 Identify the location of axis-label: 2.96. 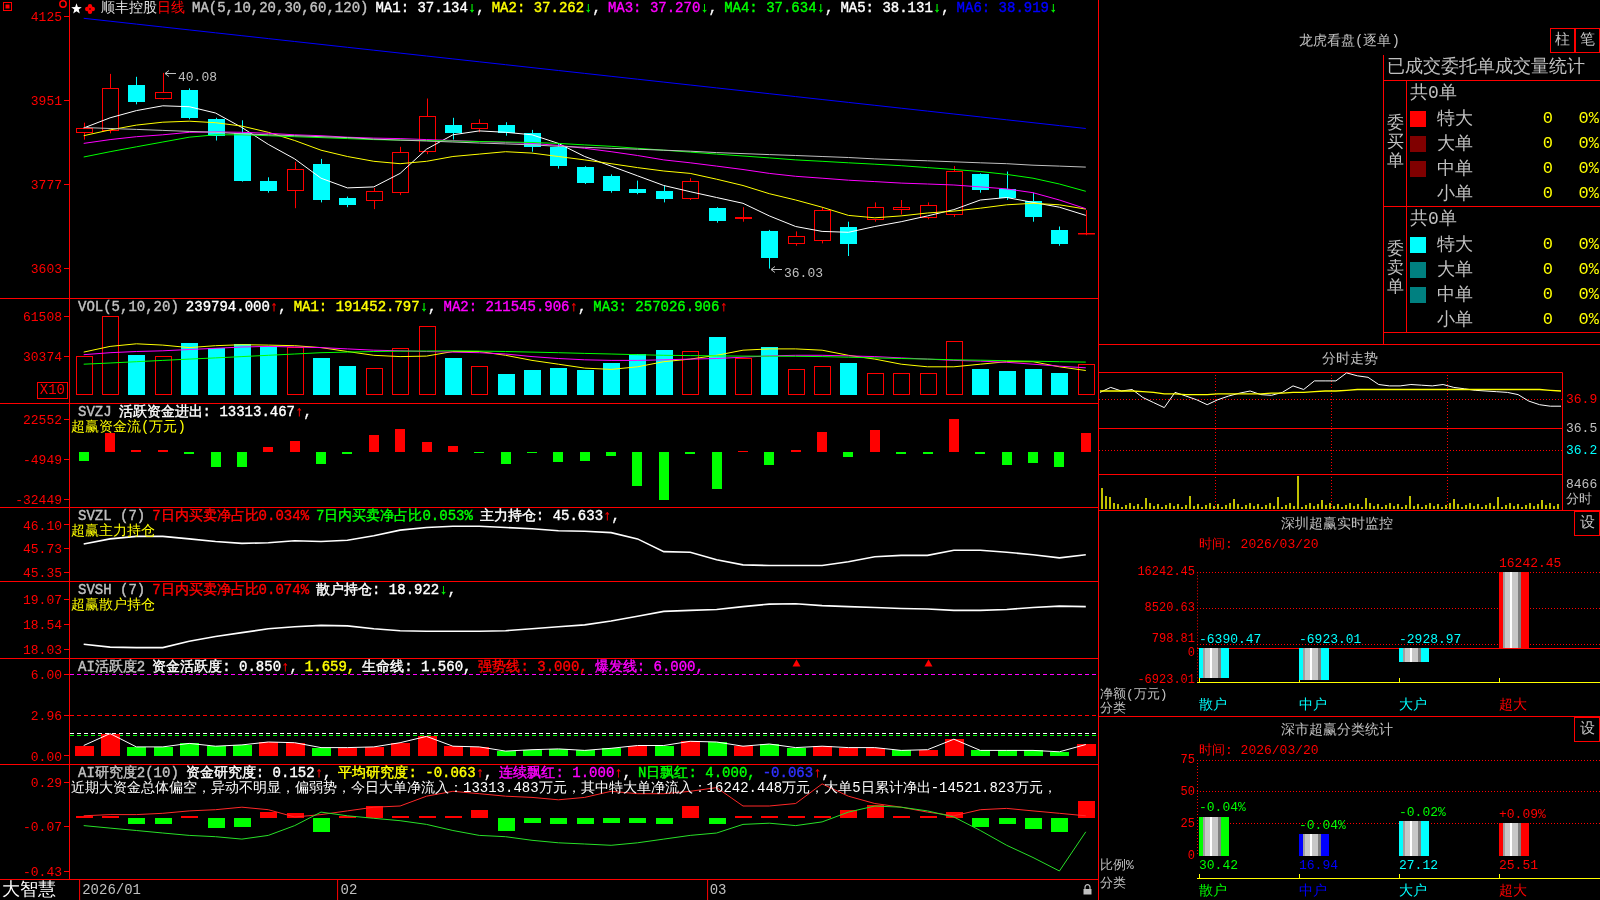
(46, 717).